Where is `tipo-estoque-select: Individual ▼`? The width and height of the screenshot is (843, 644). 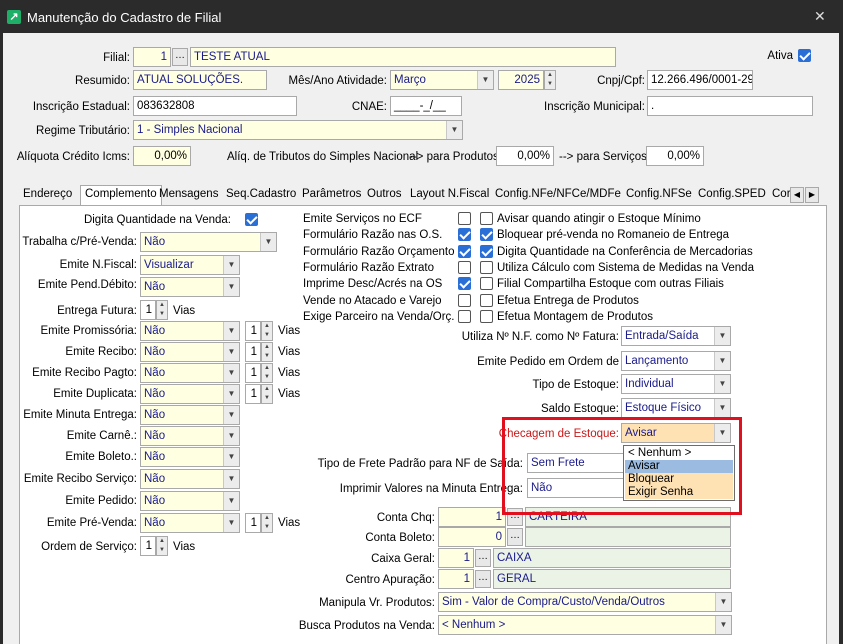
tipo-estoque-select: Individual ▼ is located at coordinates (676, 384).